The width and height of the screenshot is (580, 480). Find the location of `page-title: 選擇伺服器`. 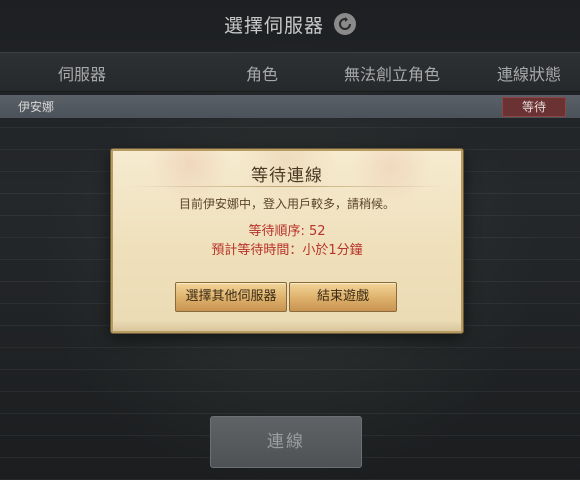

page-title: 選擇伺服器 is located at coordinates (273, 25).